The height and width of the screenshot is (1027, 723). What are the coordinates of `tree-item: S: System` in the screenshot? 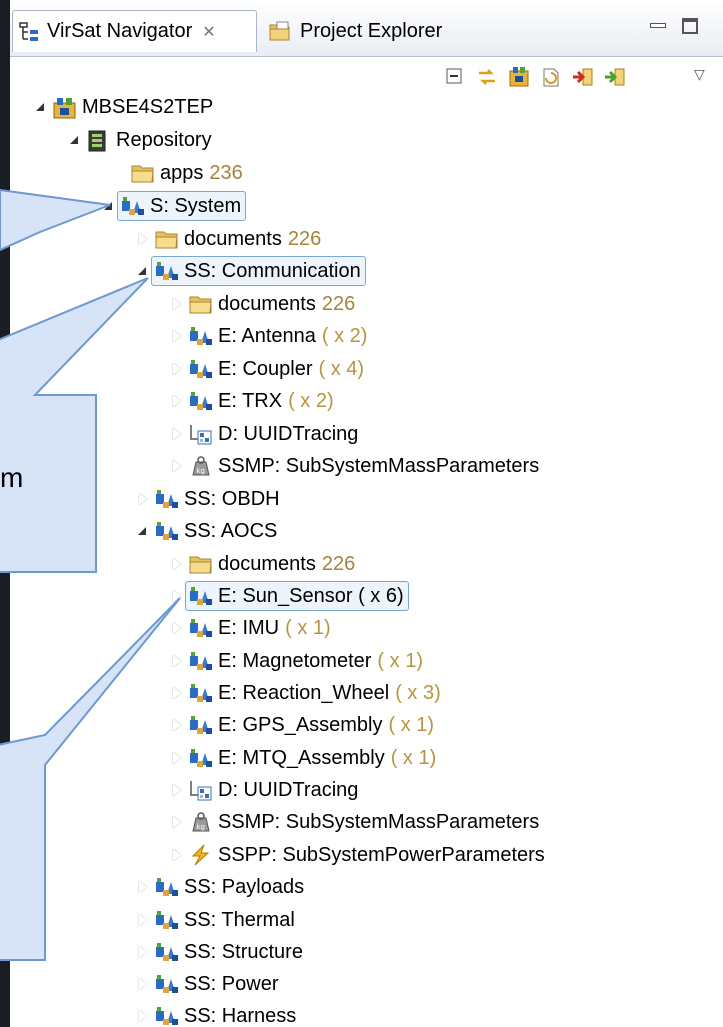 It's located at (173, 206).